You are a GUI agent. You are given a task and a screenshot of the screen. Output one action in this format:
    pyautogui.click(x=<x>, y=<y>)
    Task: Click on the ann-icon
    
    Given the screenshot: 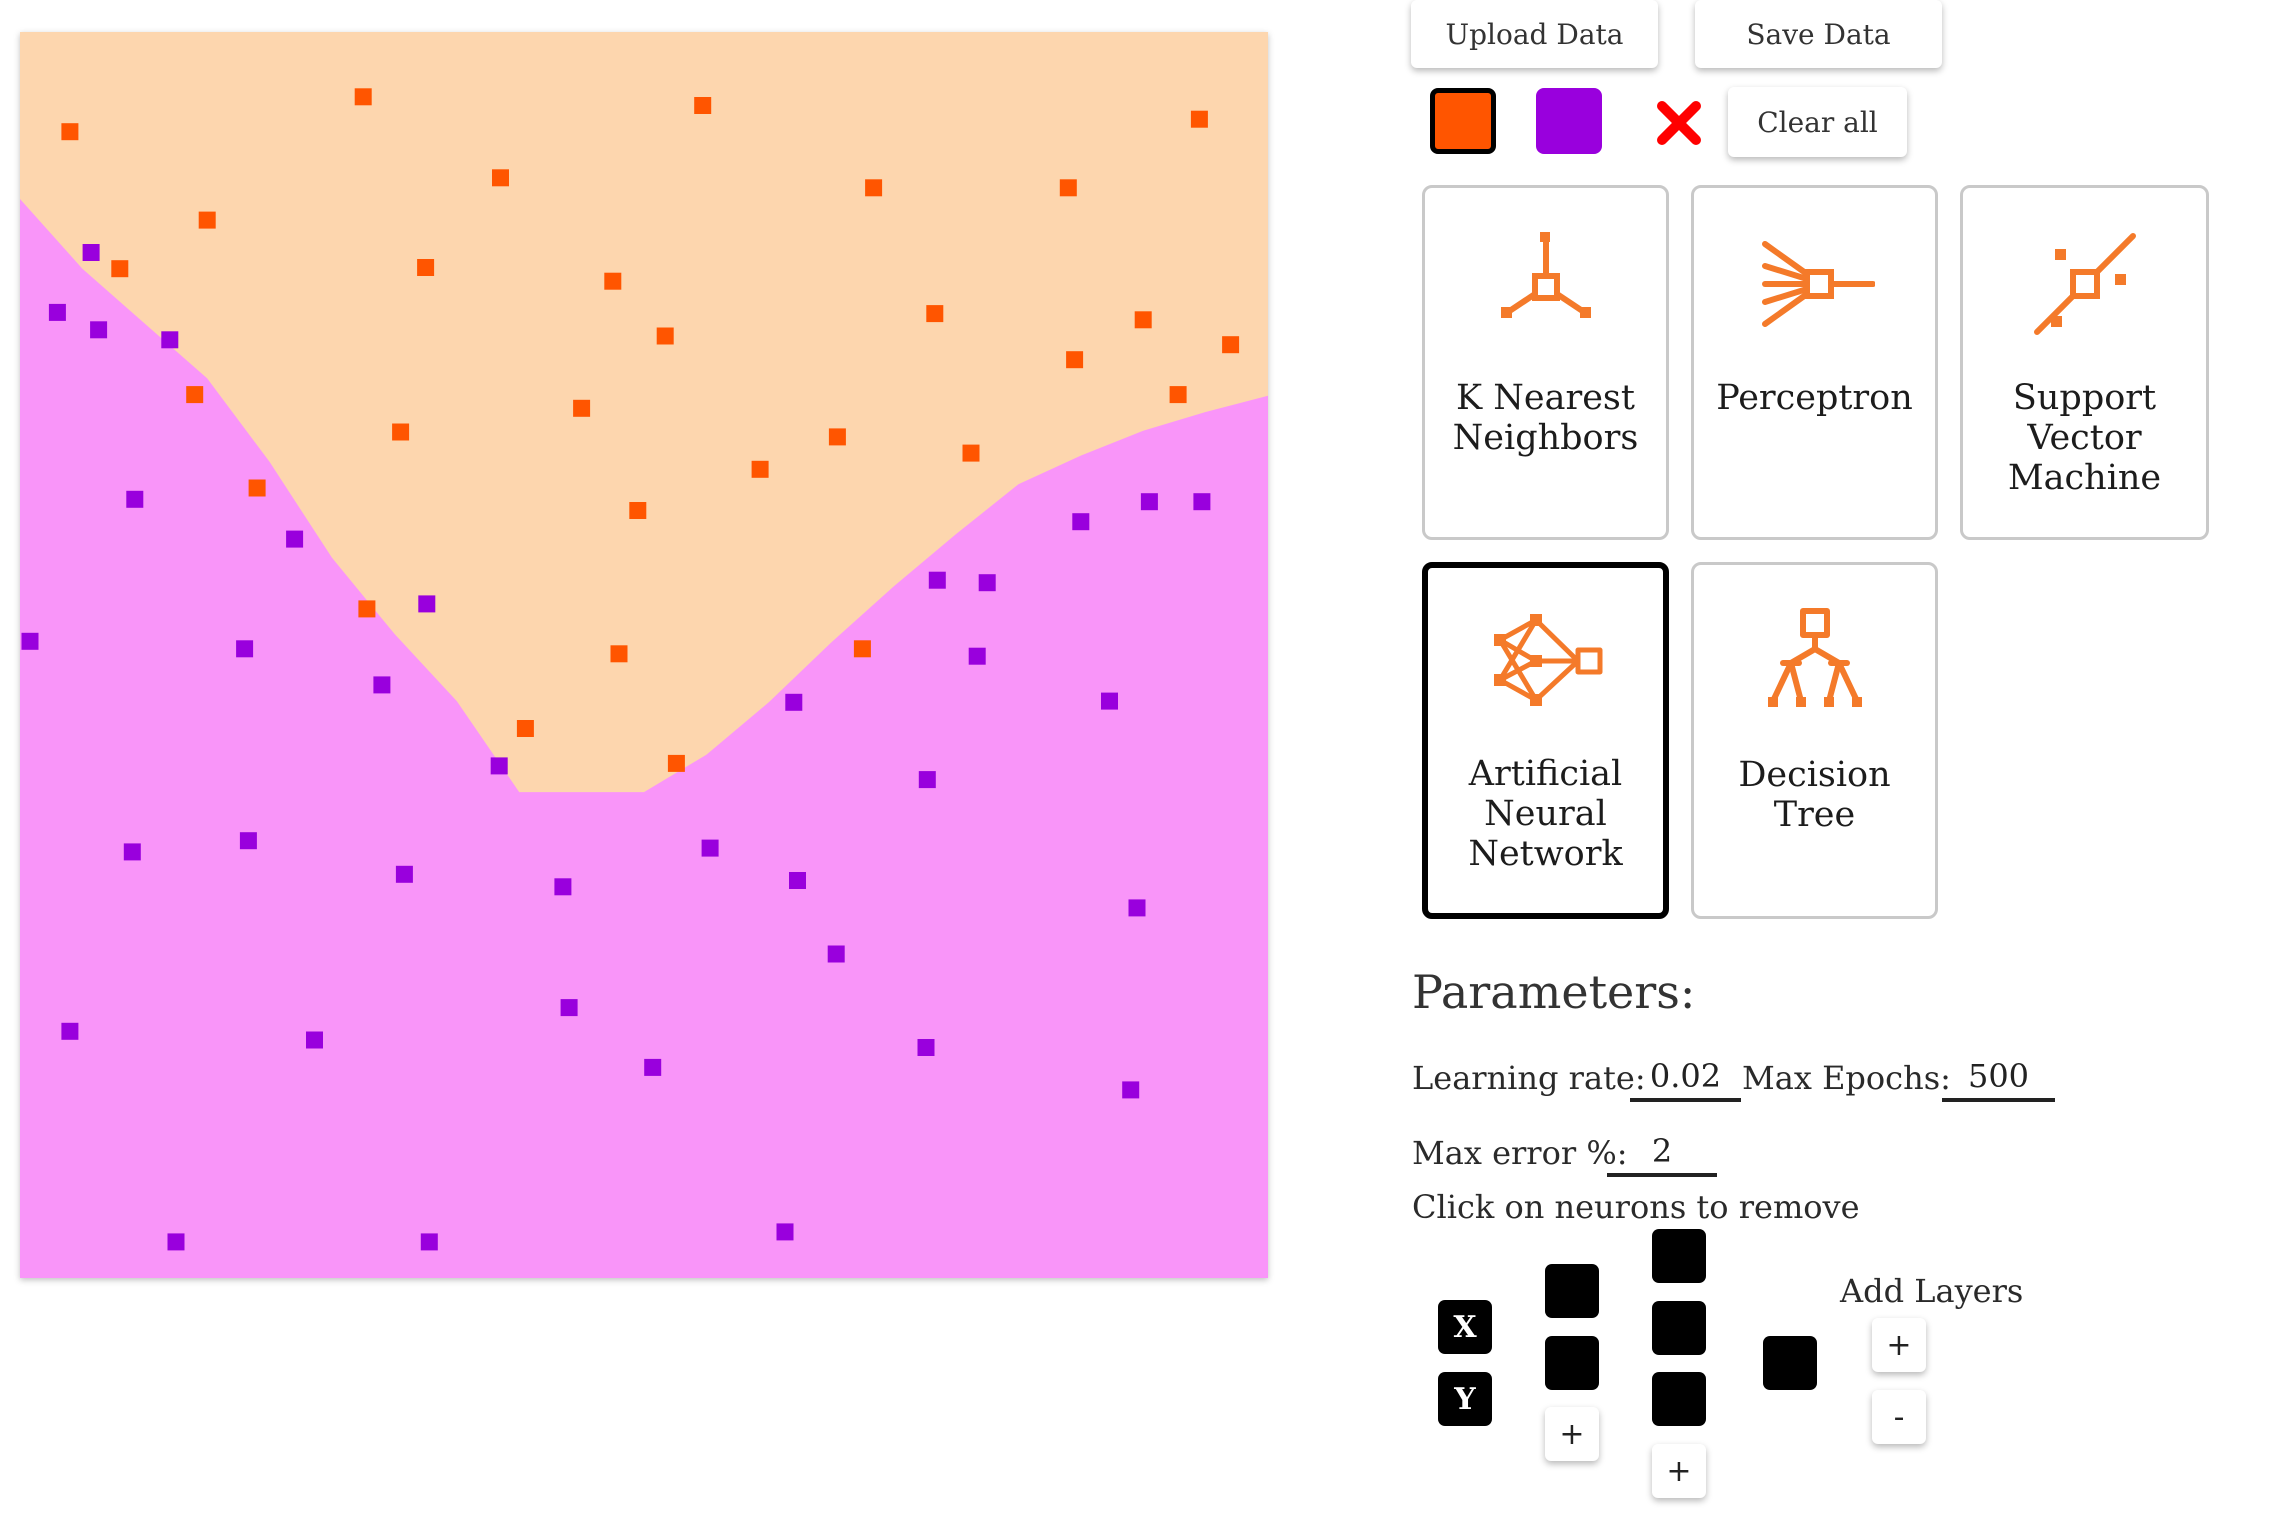 What is the action you would take?
    pyautogui.click(x=1547, y=660)
    